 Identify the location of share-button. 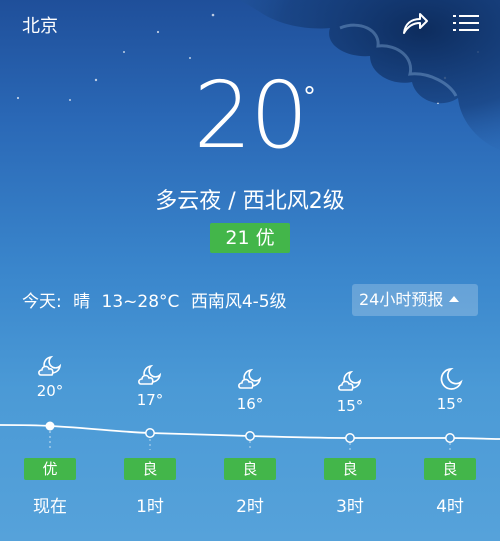
(414, 23).